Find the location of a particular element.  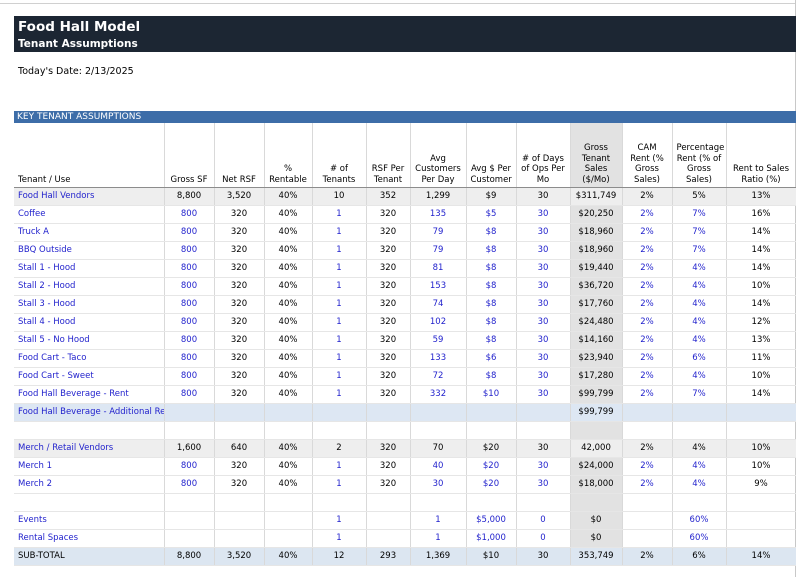

table-cell: 353,749 is located at coordinates (596, 556).